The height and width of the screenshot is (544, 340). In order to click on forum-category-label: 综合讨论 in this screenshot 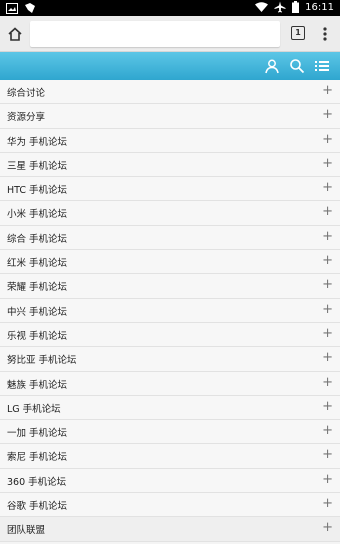, I will do `click(26, 93)`.